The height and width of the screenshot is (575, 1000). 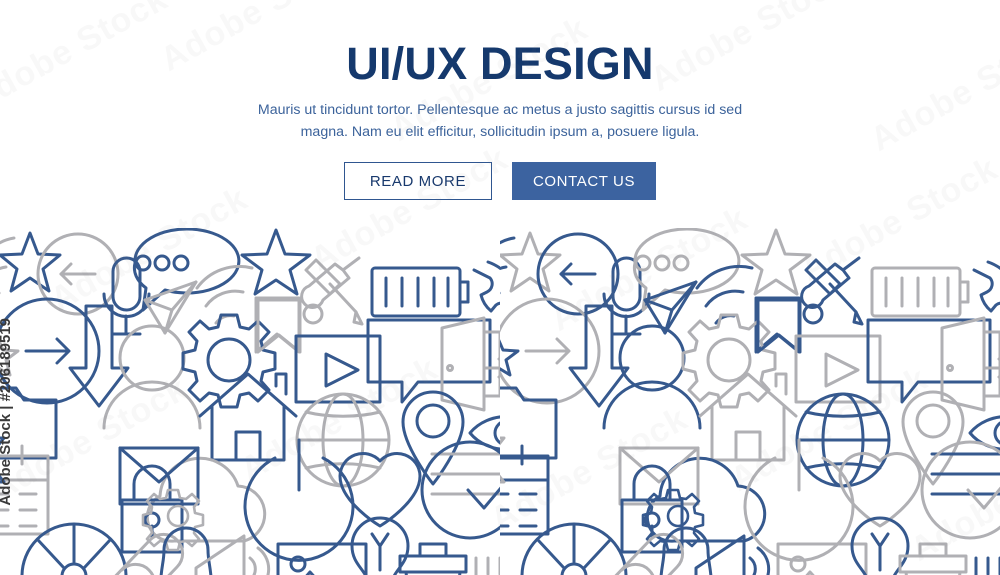 I want to click on page-title: UI/UX DESIGN, so click(x=500, y=63).